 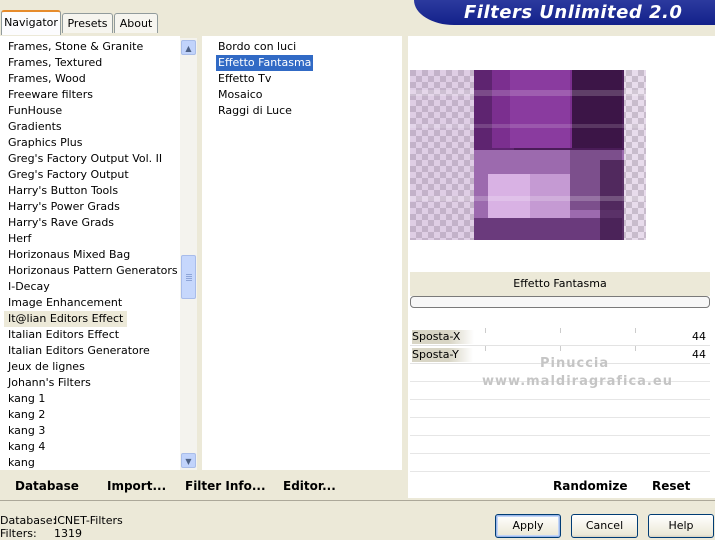 What do you see at coordinates (18, 533) in the screenshot?
I see `filters-label: Filters:` at bounding box center [18, 533].